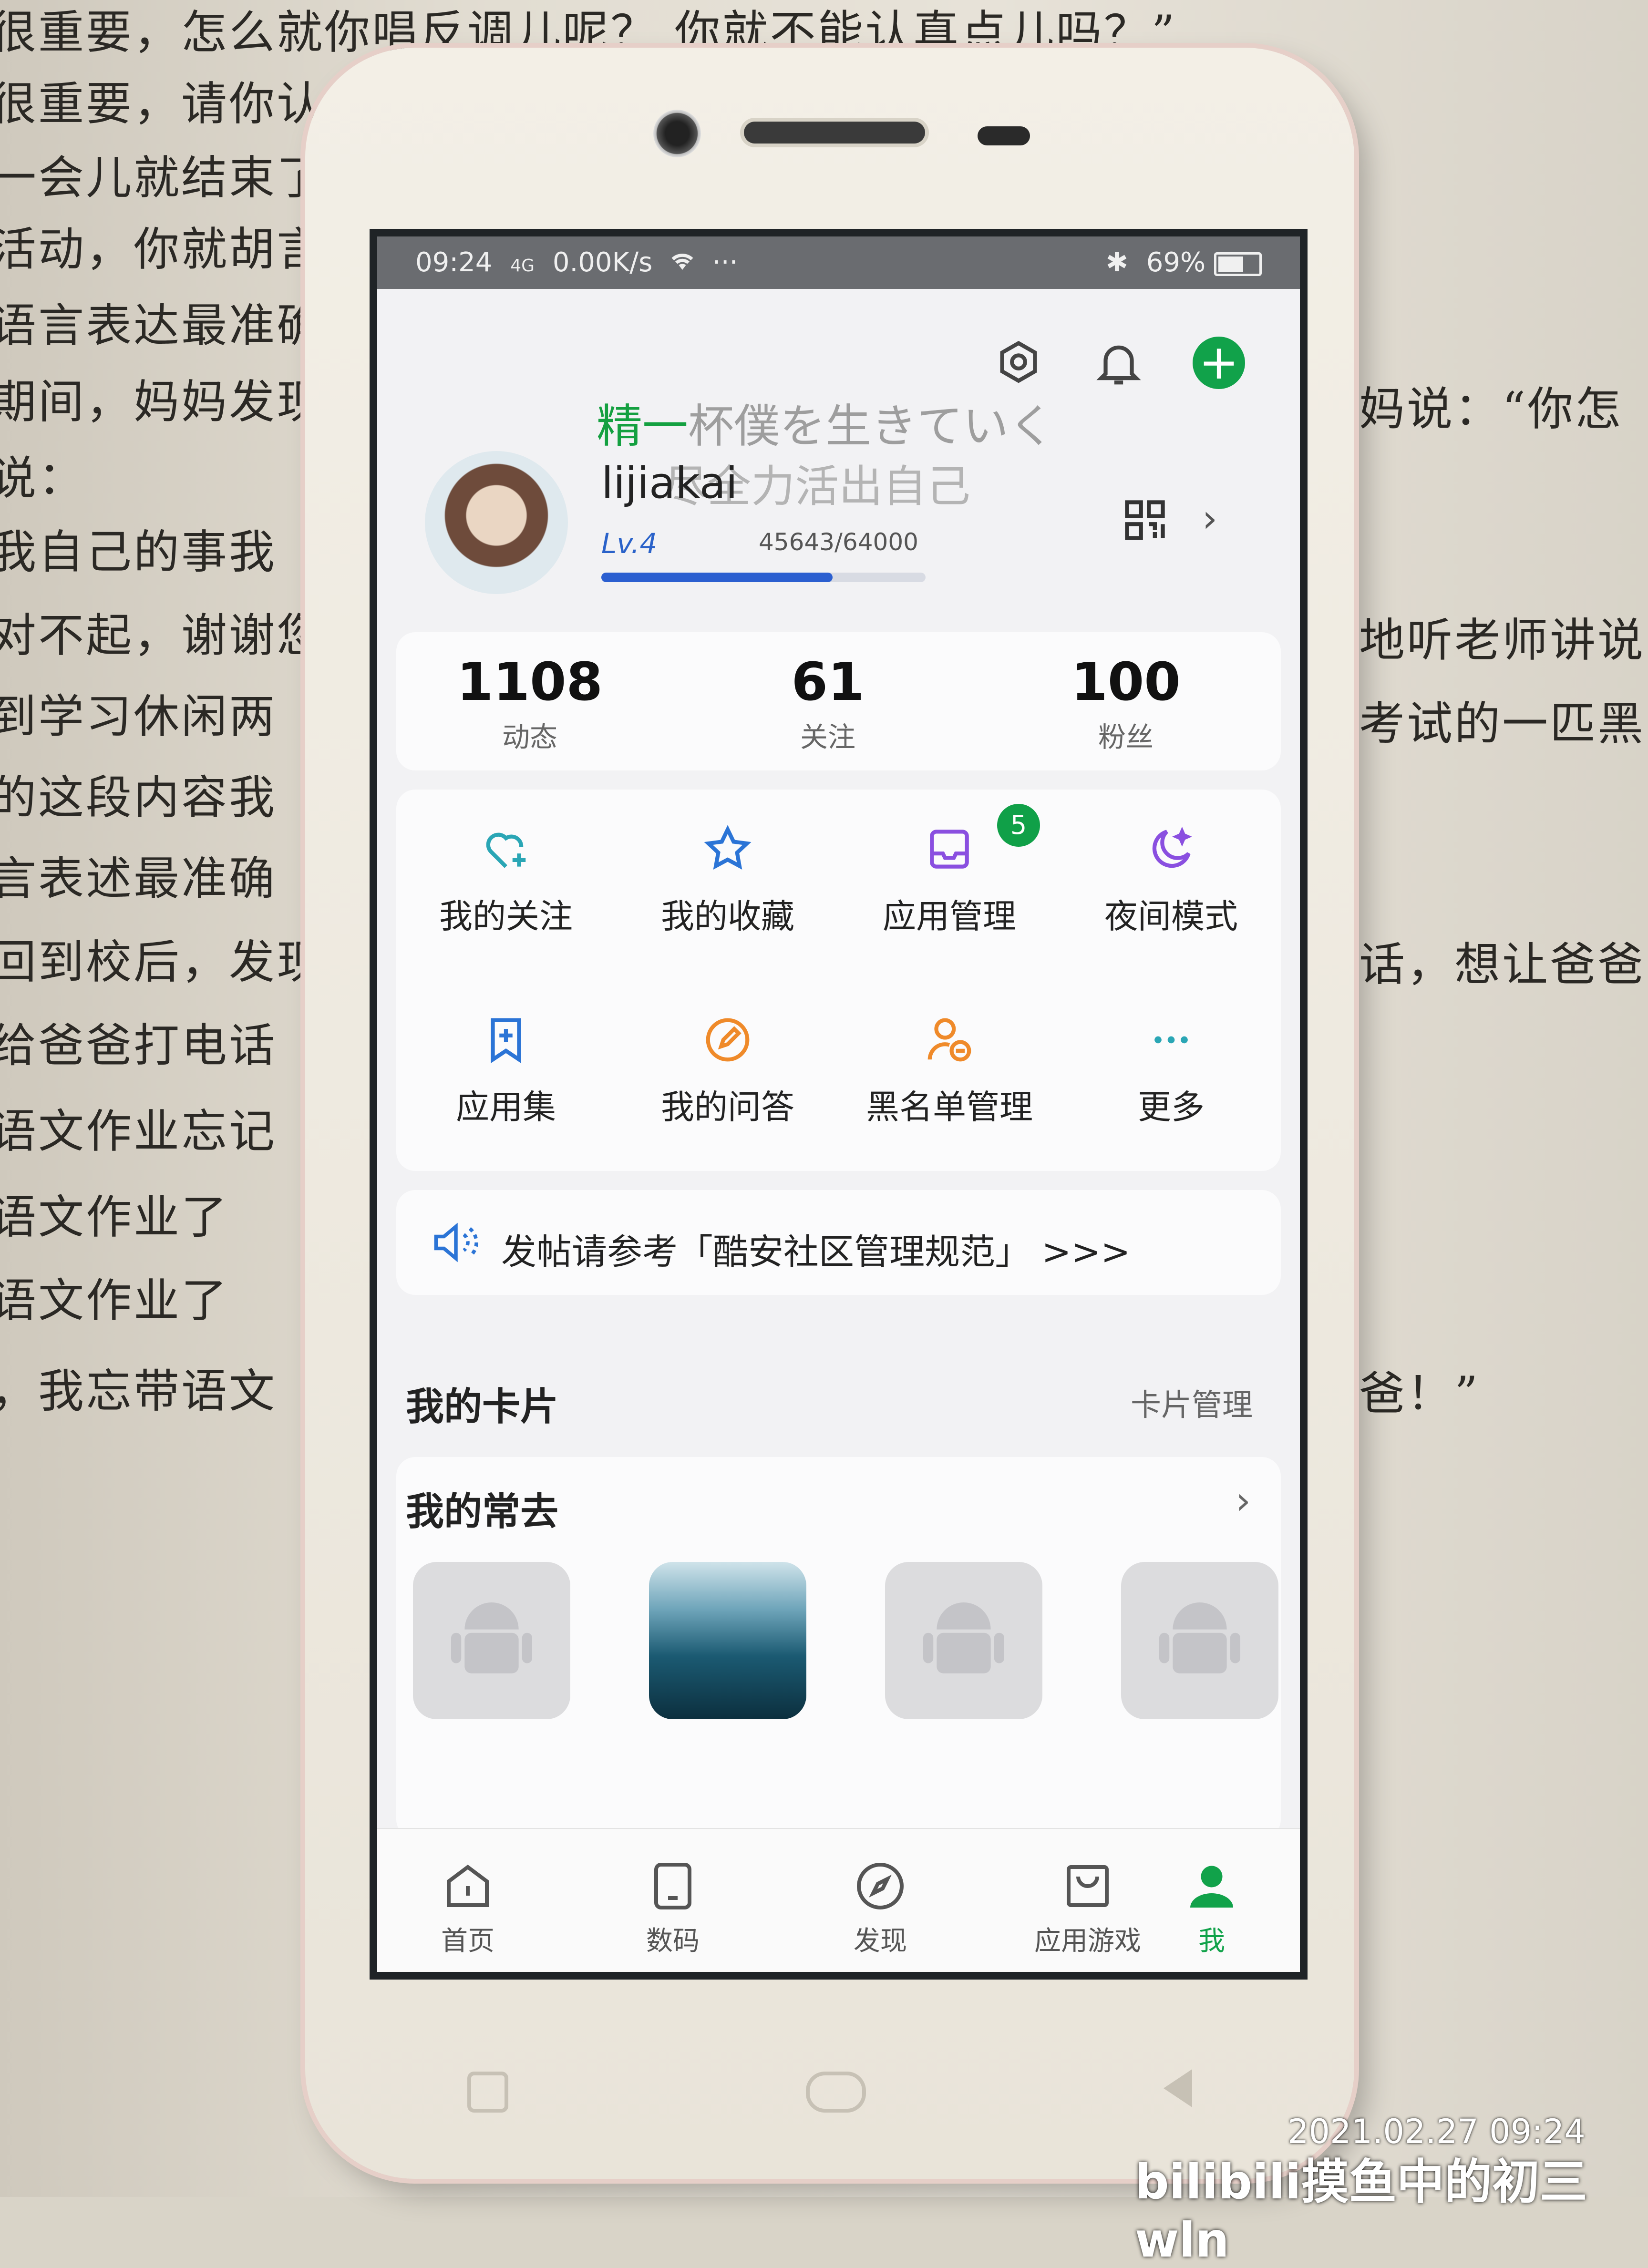 Image resolution: width=1648 pixels, height=2268 pixels. Describe the element at coordinates (482, 1511) in the screenshot. I see `frequent-title: 我的常去` at that location.